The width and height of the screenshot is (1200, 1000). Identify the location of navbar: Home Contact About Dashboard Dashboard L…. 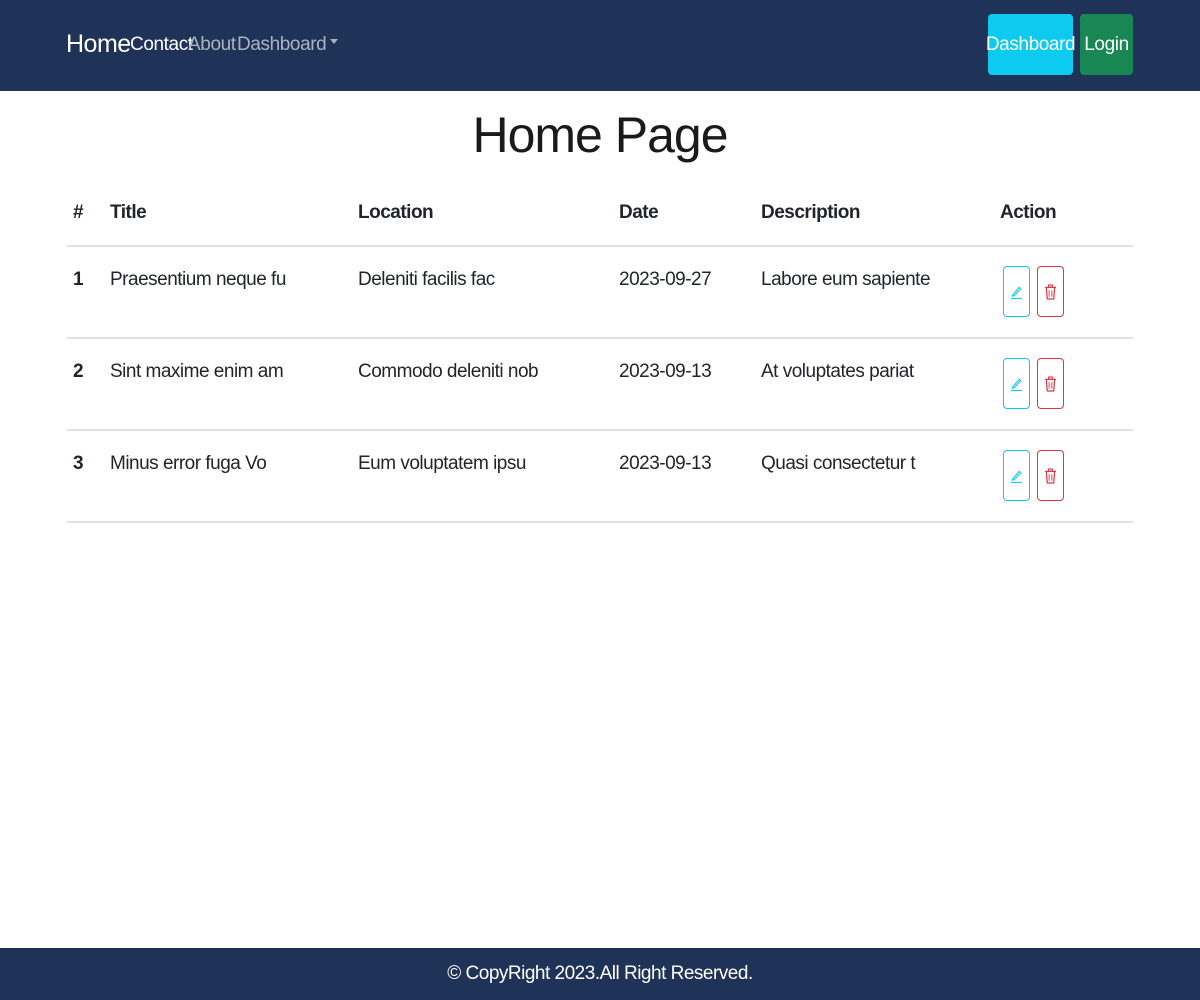
(600, 45).